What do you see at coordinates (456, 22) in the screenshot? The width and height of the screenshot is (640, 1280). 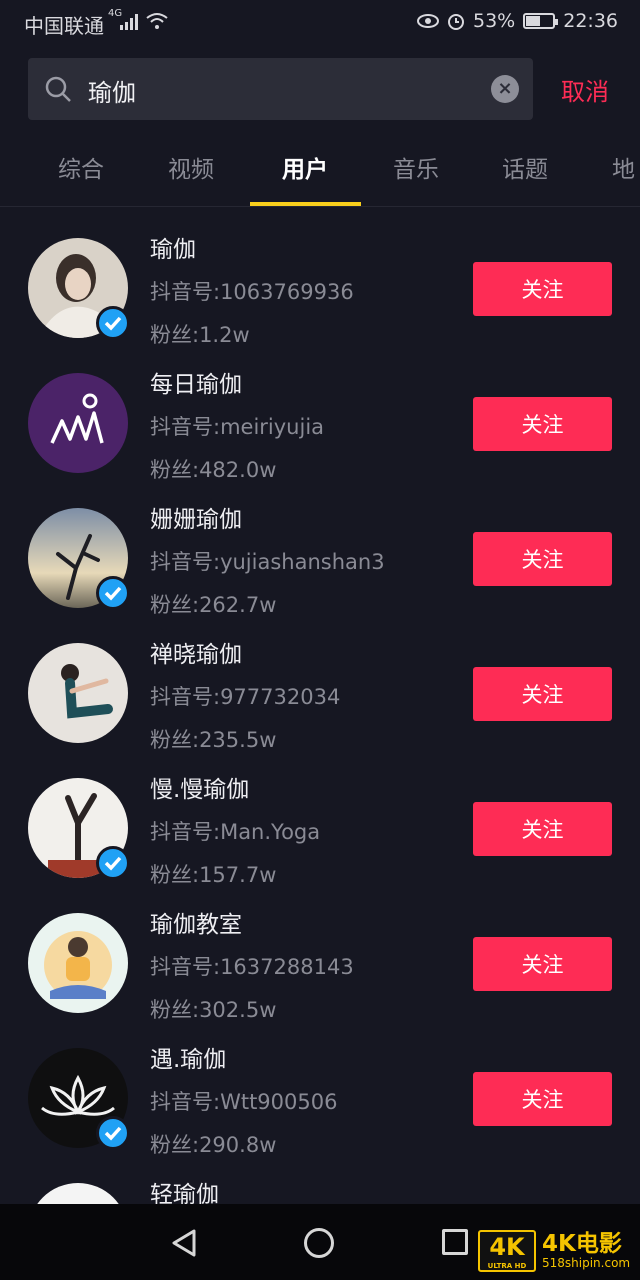 I see `alarm-icon` at bounding box center [456, 22].